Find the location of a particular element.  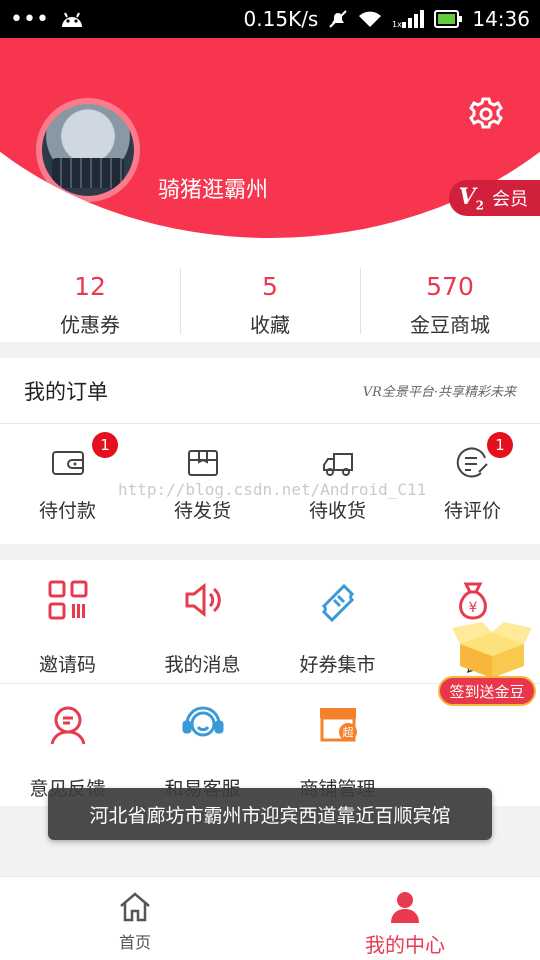

bottom-tab-bar: 首页 我的中心 is located at coordinates (270, 918).